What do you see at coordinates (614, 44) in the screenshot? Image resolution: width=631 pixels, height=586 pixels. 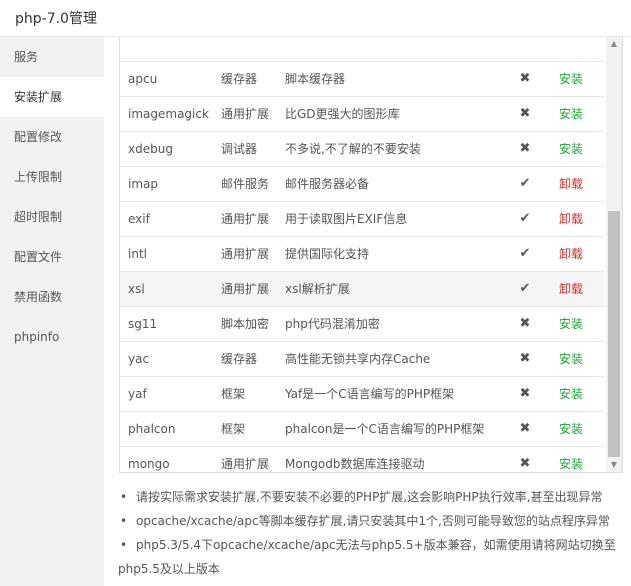 I see `scroll-up-arrow-icon: ▲` at bounding box center [614, 44].